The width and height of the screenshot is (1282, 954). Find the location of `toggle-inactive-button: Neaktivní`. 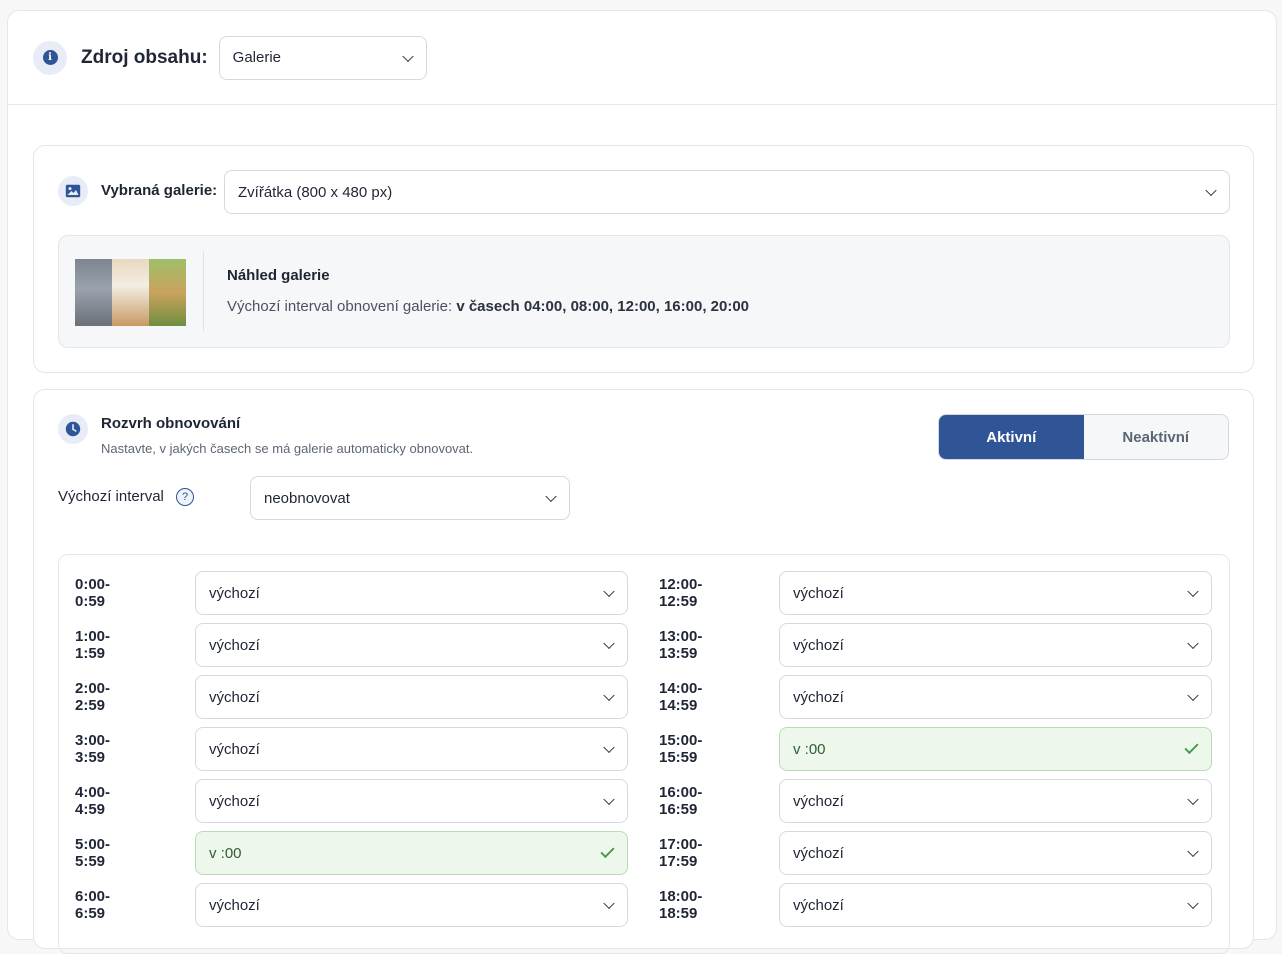

toggle-inactive-button: Neaktivní is located at coordinates (1156, 437).